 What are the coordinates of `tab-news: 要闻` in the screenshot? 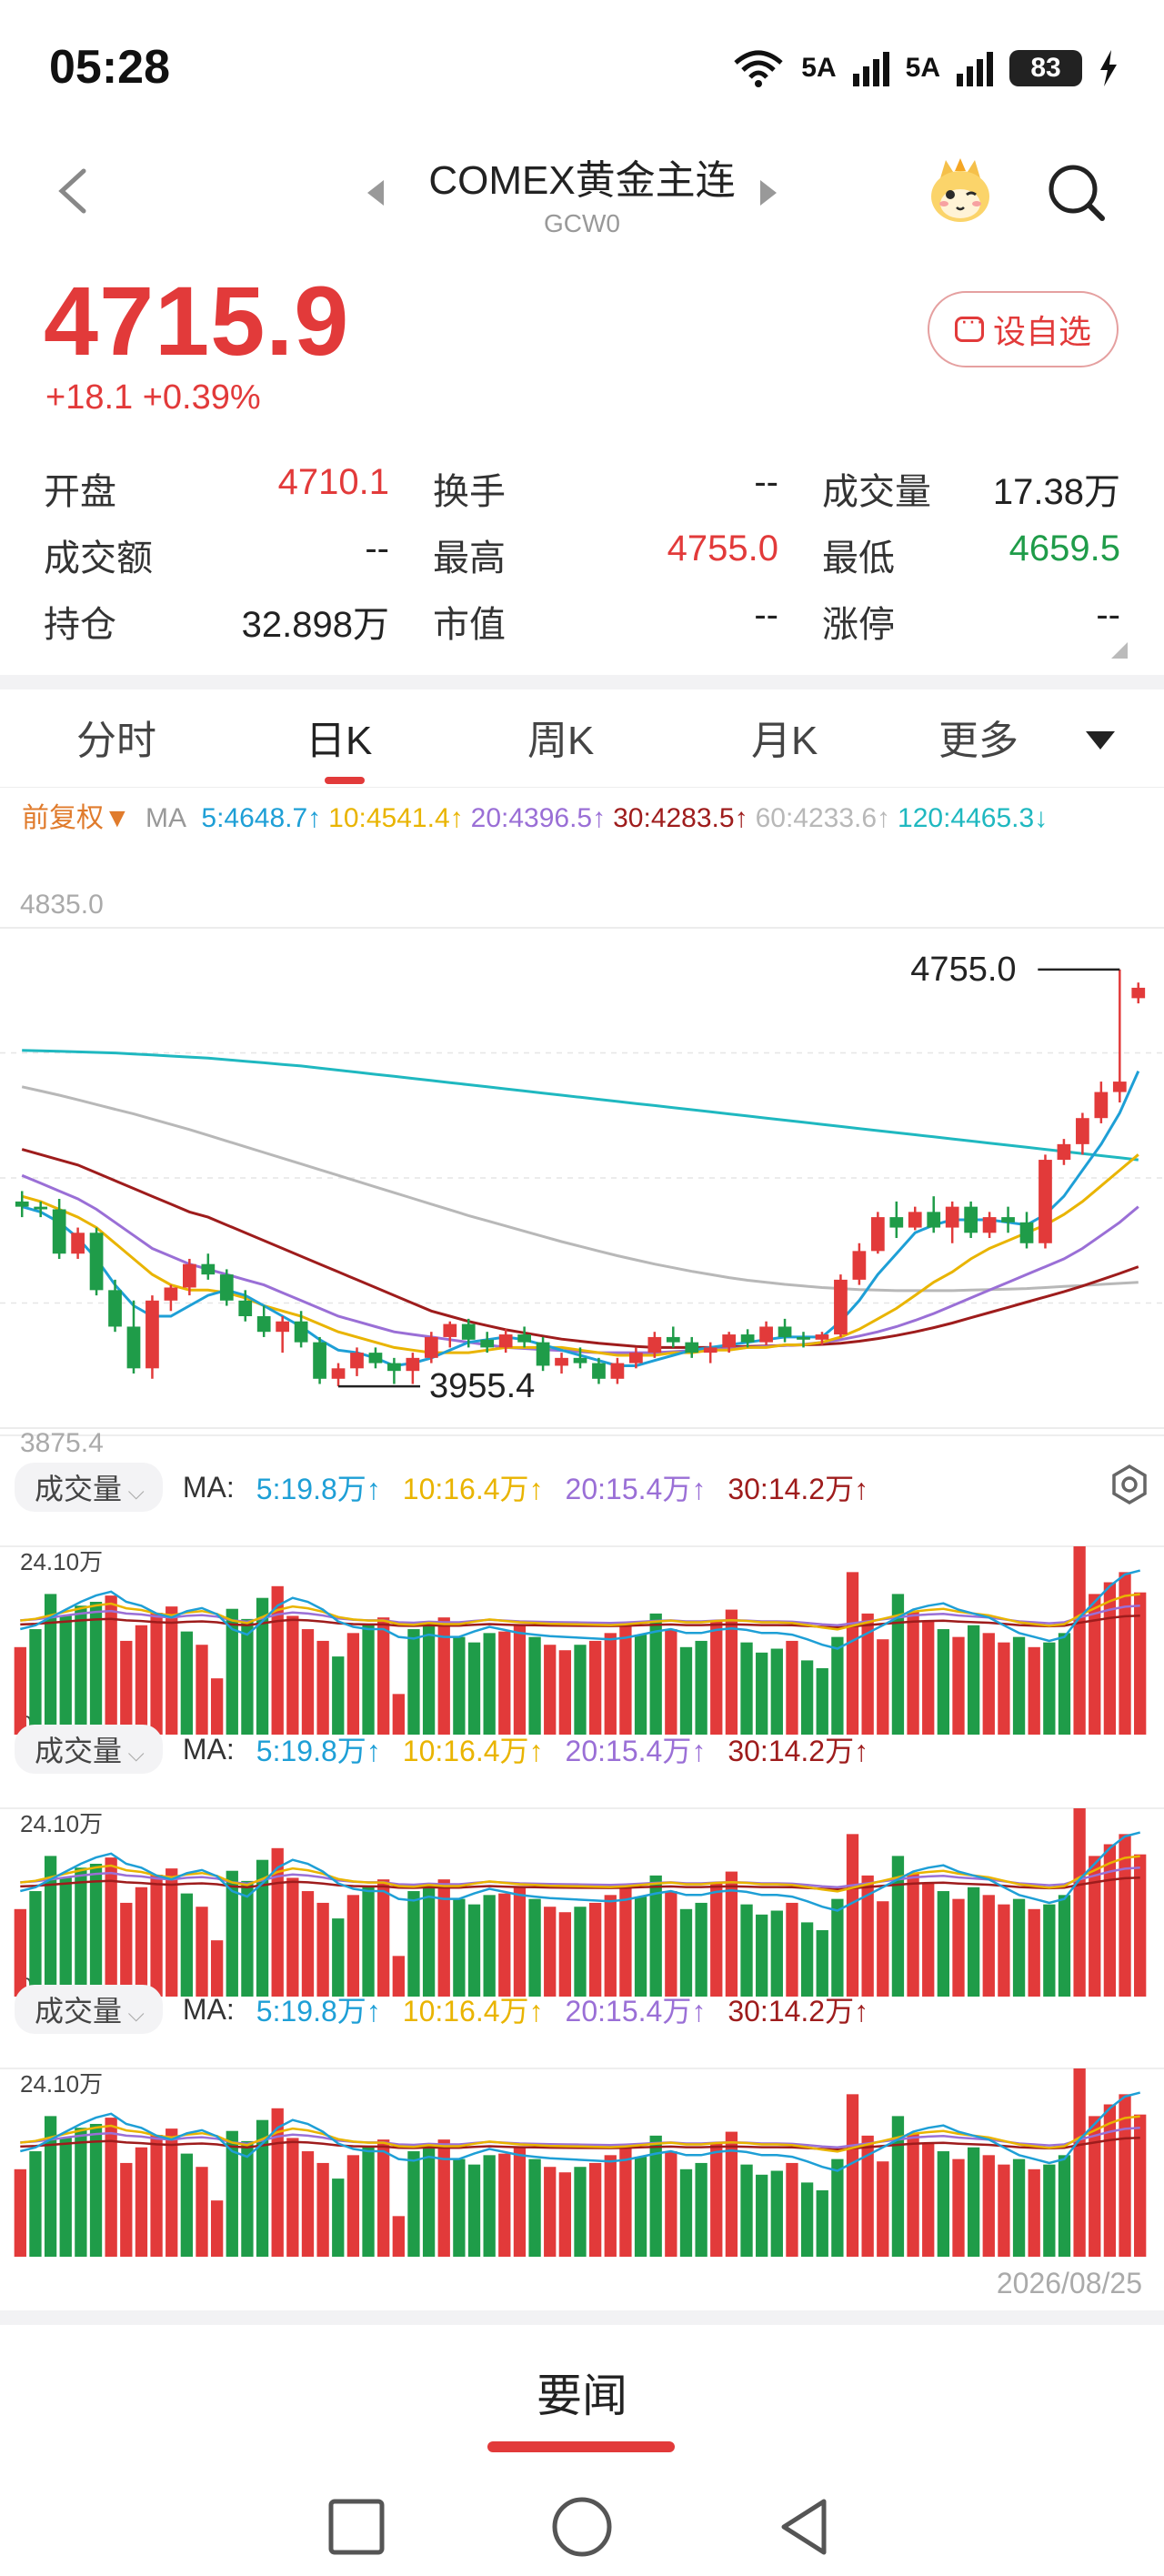 It's located at (582, 2392).